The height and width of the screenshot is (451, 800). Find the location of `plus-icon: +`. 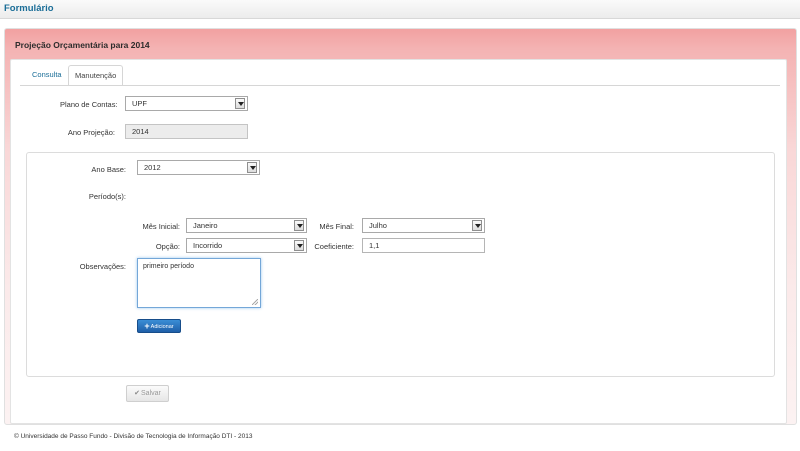

plus-icon: + is located at coordinates (147, 326).